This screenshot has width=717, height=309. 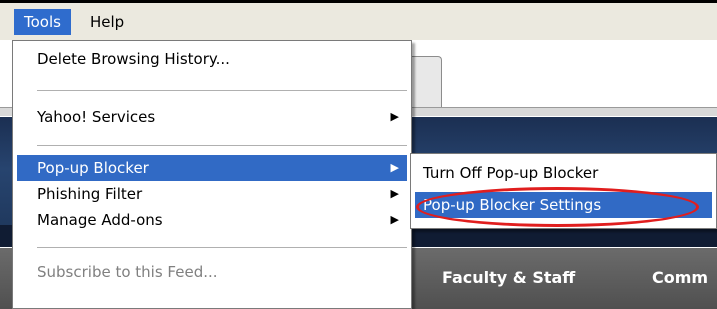 What do you see at coordinates (96, 117) in the screenshot?
I see `menu-item-label: Yahoo! Services` at bounding box center [96, 117].